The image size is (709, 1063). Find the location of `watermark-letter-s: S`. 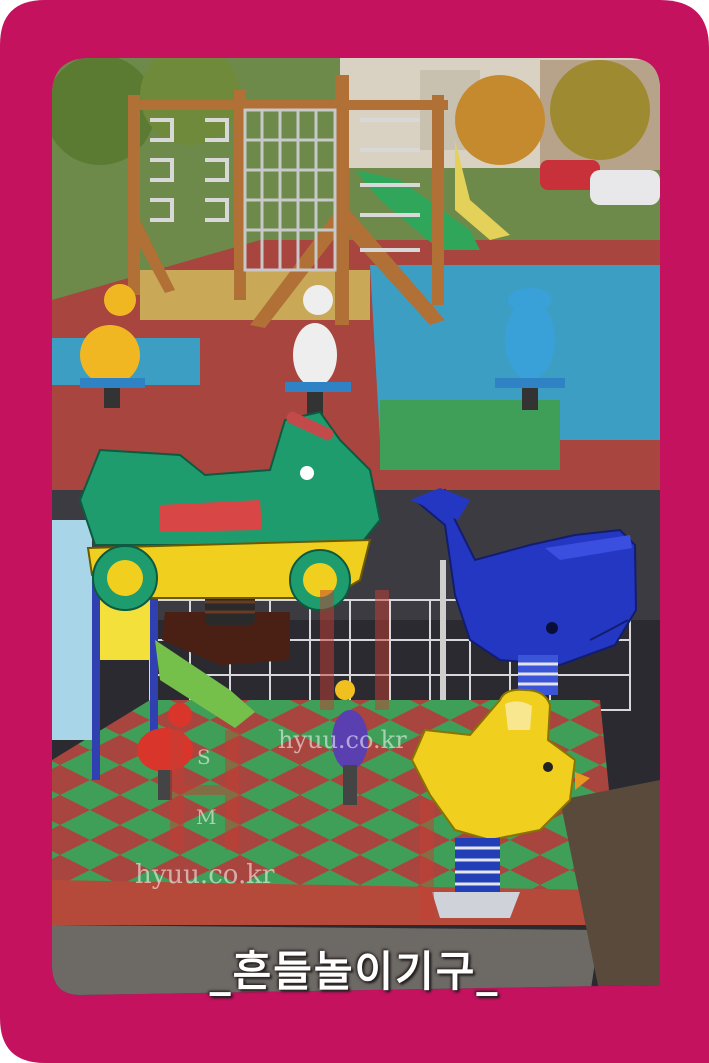

watermark-letter-s: S is located at coordinates (204, 757).